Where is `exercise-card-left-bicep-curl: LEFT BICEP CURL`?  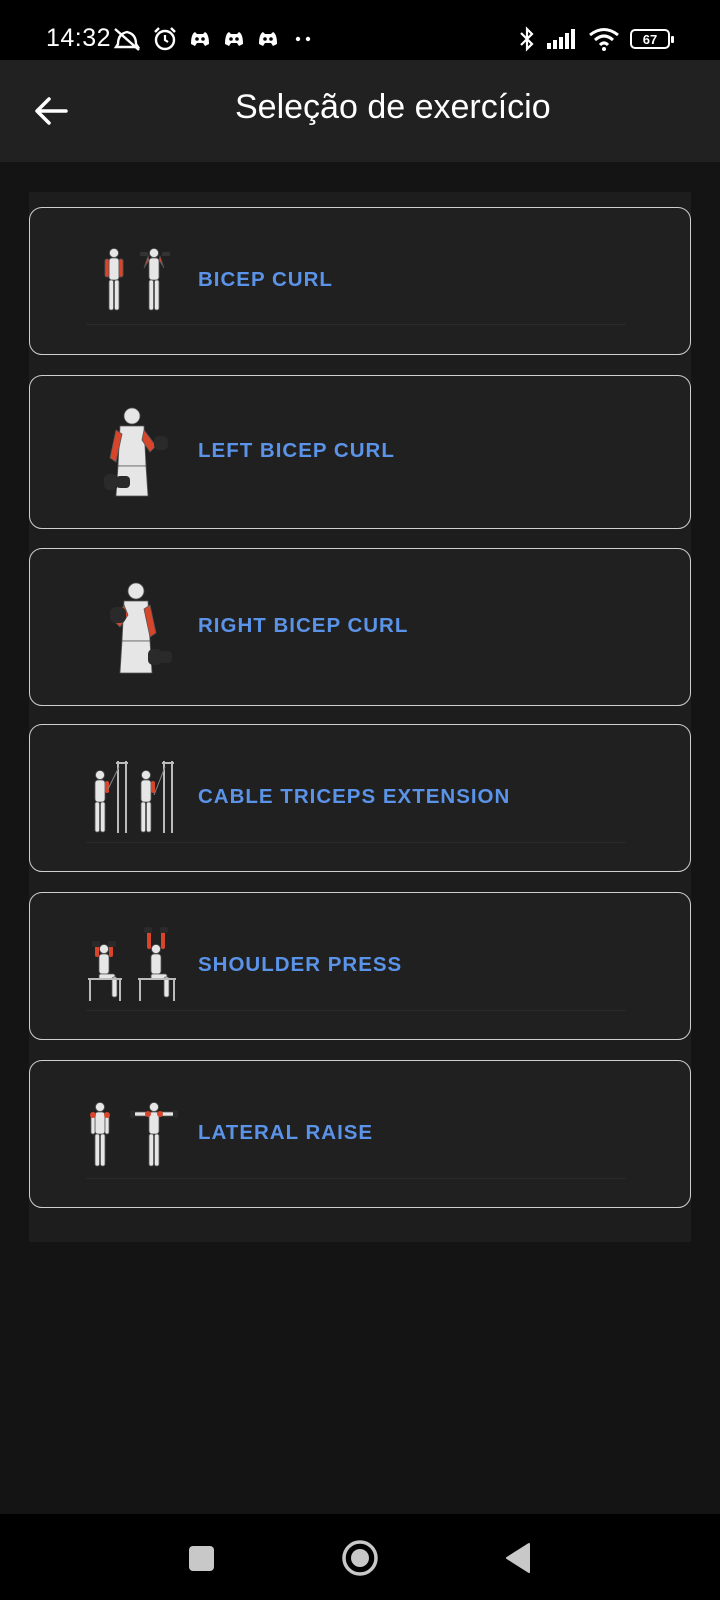
exercise-card-left-bicep-curl: LEFT BICEP CURL is located at coordinates (360, 452).